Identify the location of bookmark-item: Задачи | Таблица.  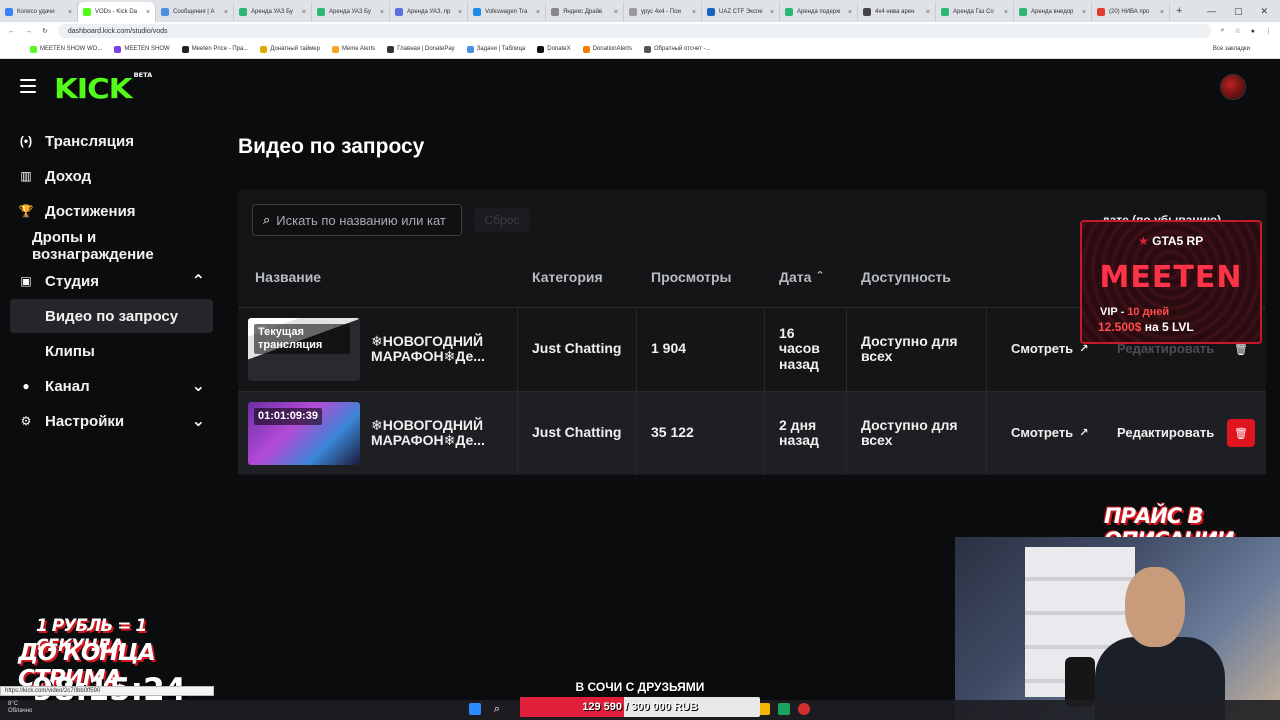
(496, 49).